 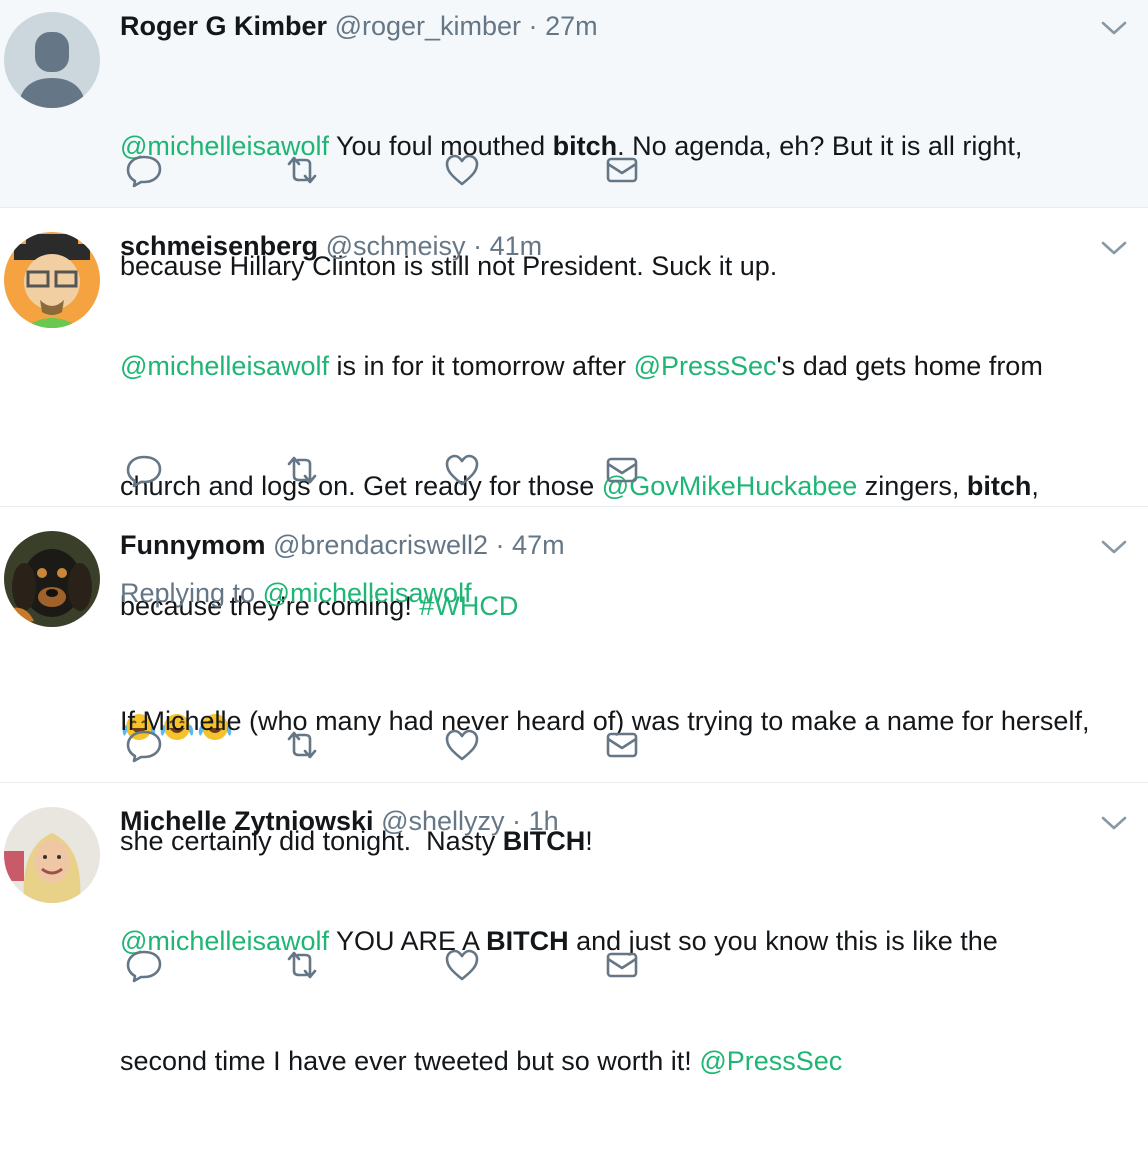 I want to click on tweet-header: schmeisenberg @schmeisy · 41m, so click(x=624, y=246).